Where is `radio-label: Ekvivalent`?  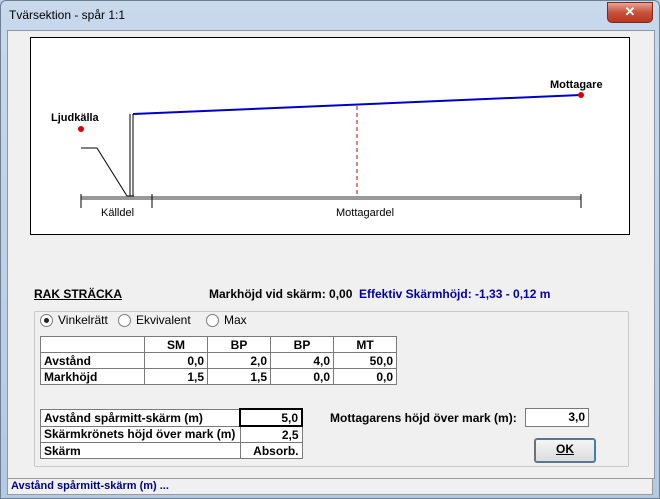
radio-label: Ekvivalent is located at coordinates (163, 320).